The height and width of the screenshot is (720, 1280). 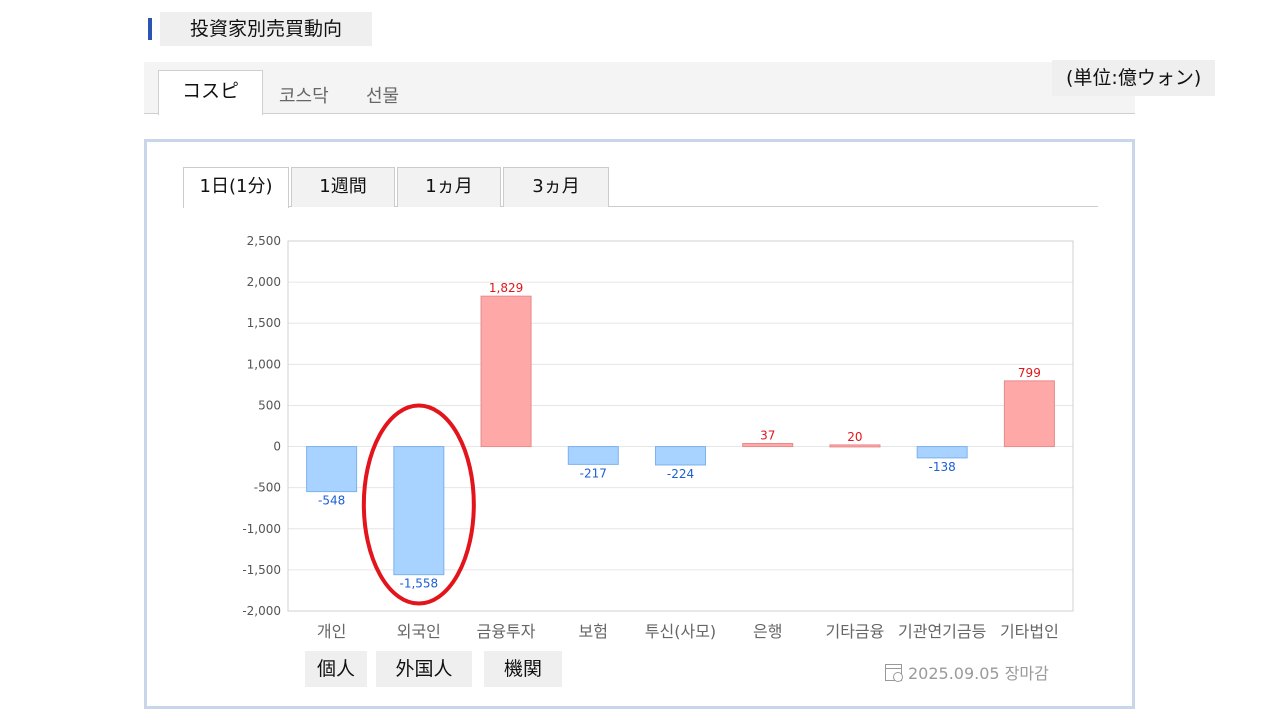 What do you see at coordinates (331, 501) in the screenshot?
I see `data-label: -548` at bounding box center [331, 501].